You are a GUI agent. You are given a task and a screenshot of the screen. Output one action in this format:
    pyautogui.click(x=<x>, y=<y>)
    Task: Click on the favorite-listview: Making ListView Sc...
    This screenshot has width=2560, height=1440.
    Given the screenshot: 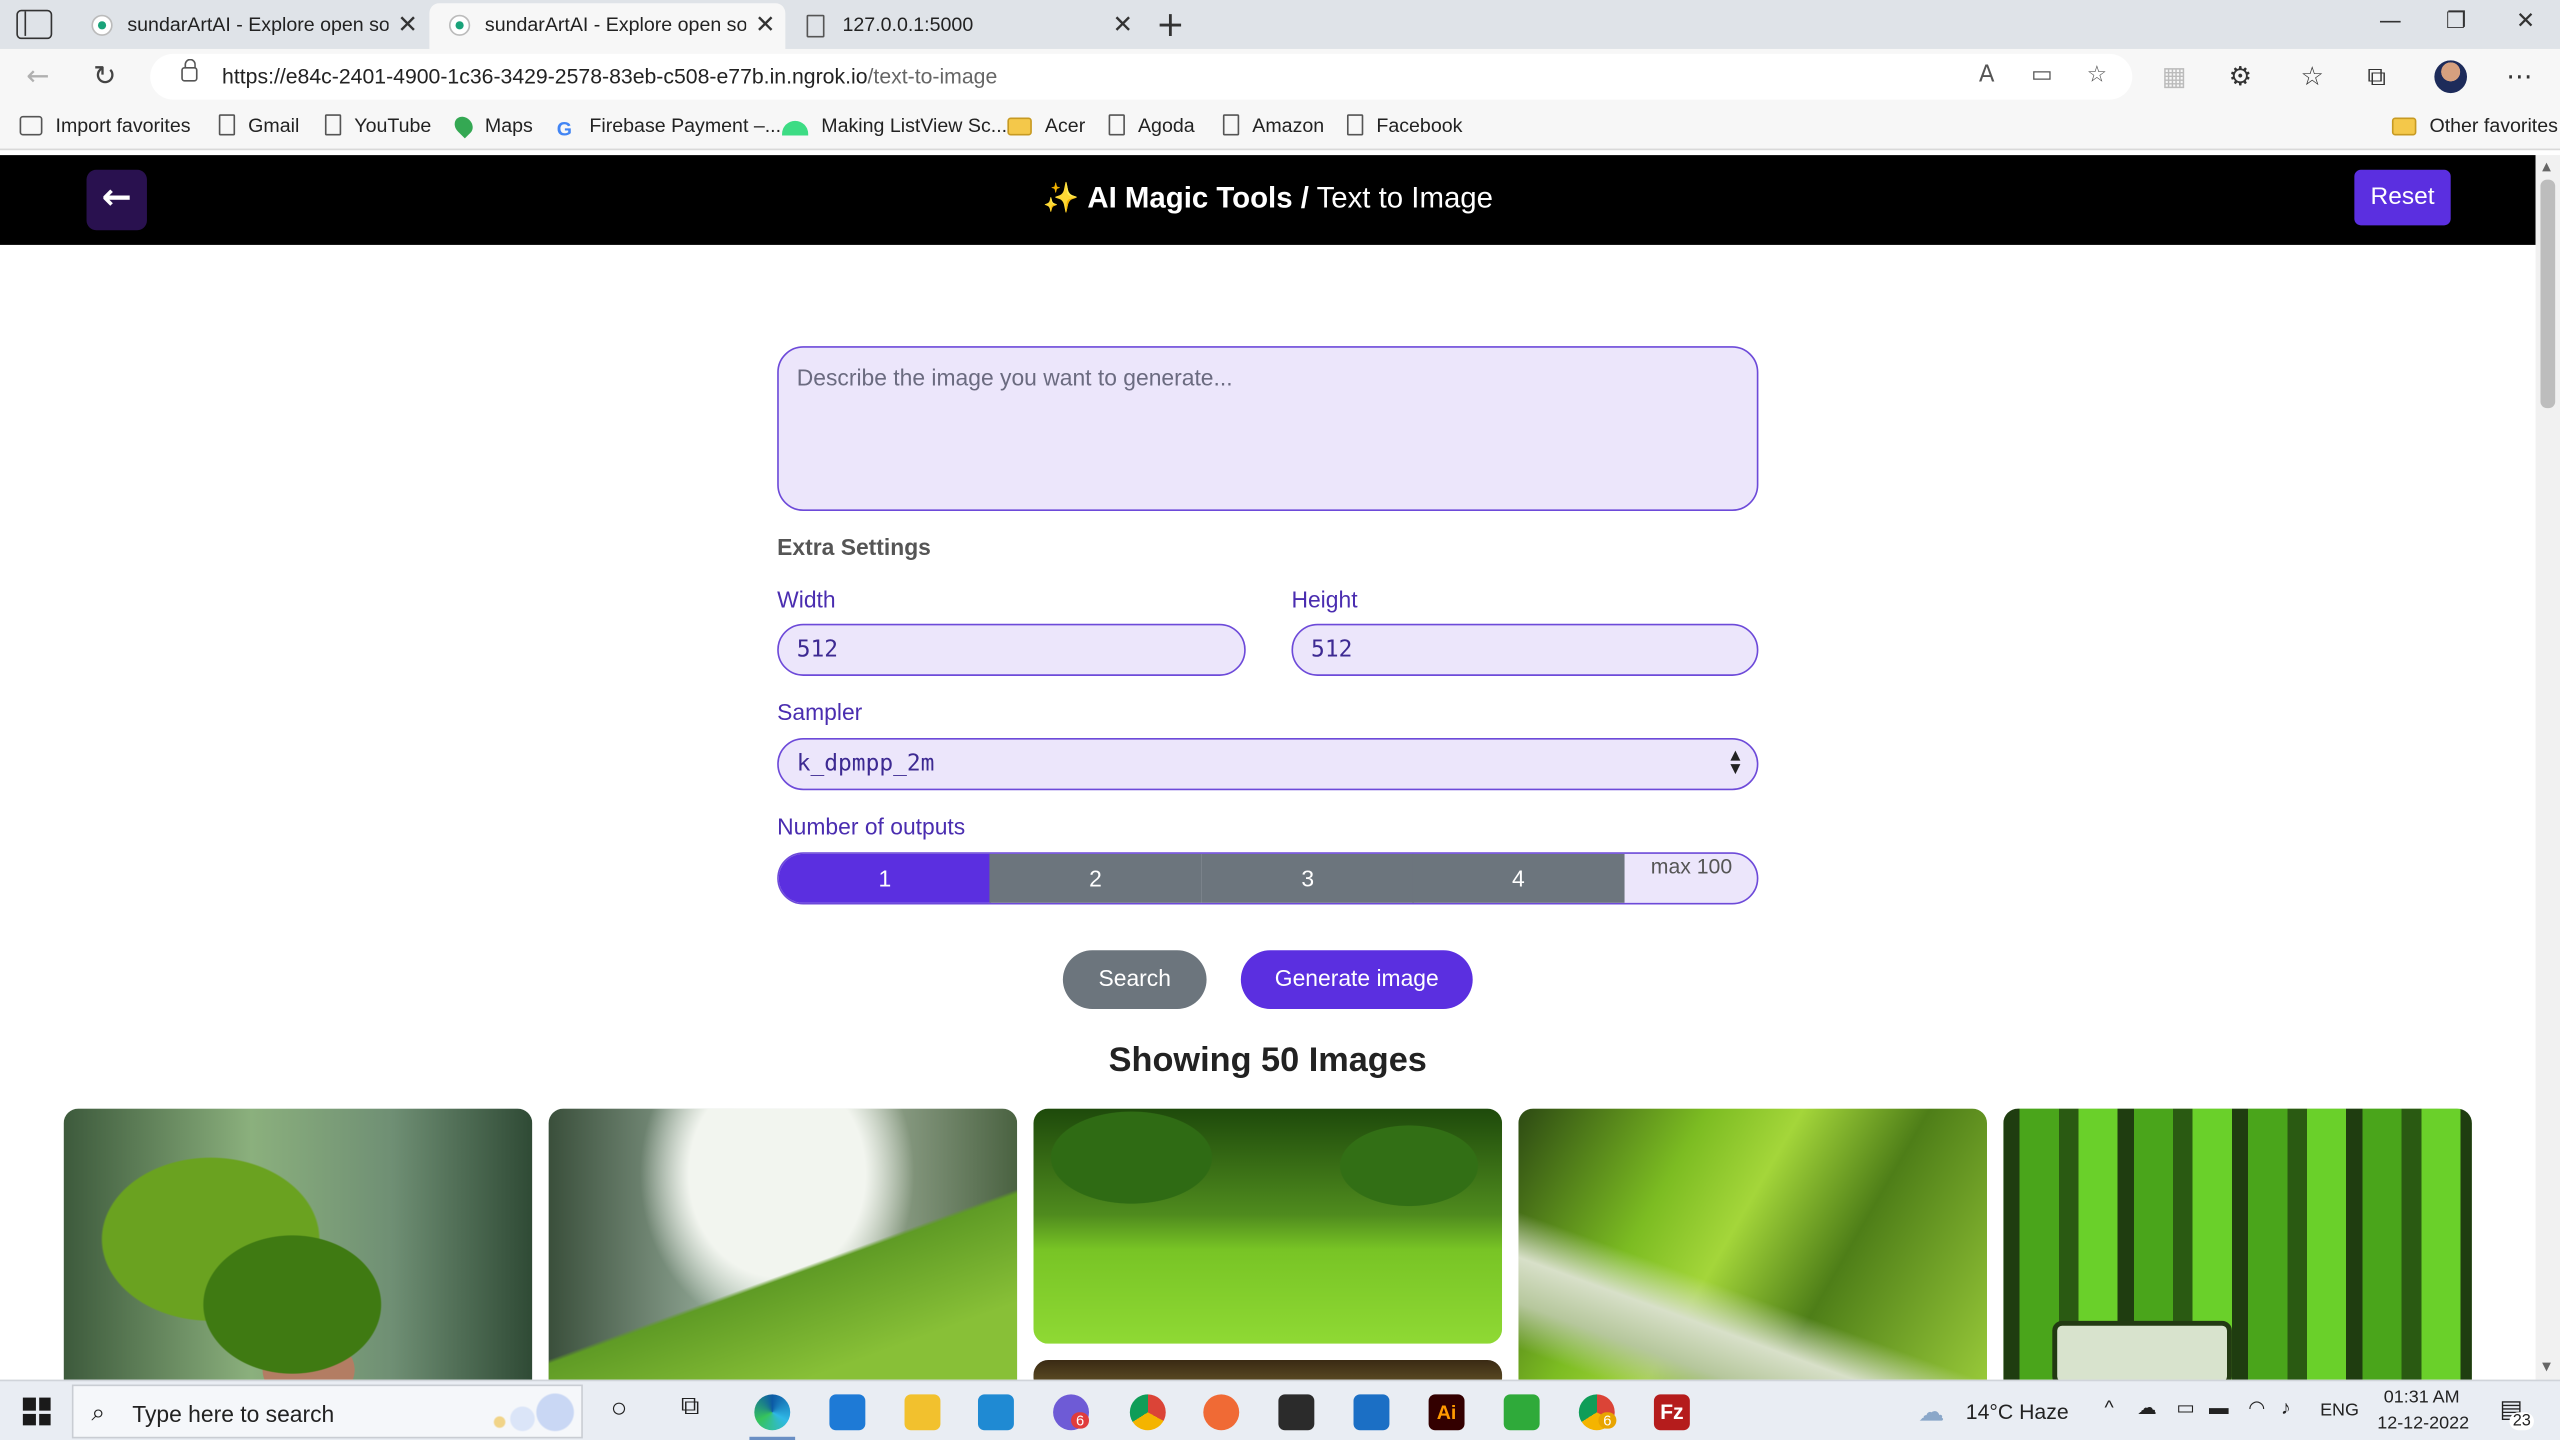 What is the action you would take?
    pyautogui.click(x=894, y=125)
    